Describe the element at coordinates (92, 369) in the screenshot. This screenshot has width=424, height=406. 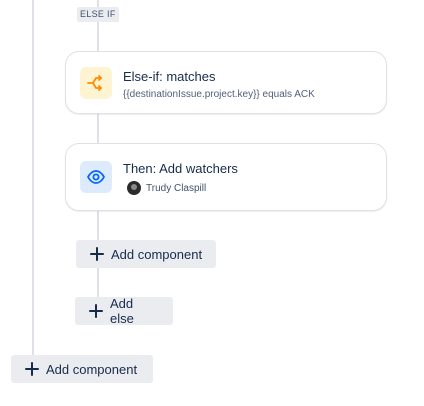
I see `add-component-outer-button-label: Add component` at that location.